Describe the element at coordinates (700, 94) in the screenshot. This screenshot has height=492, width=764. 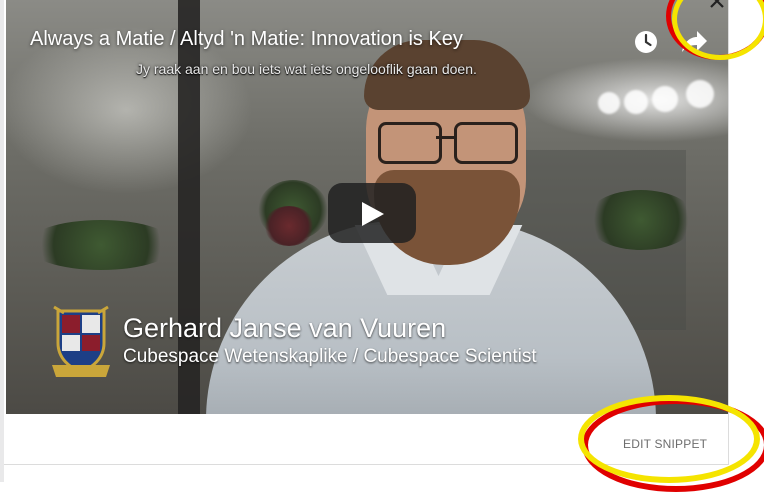
I see `background-light` at that location.